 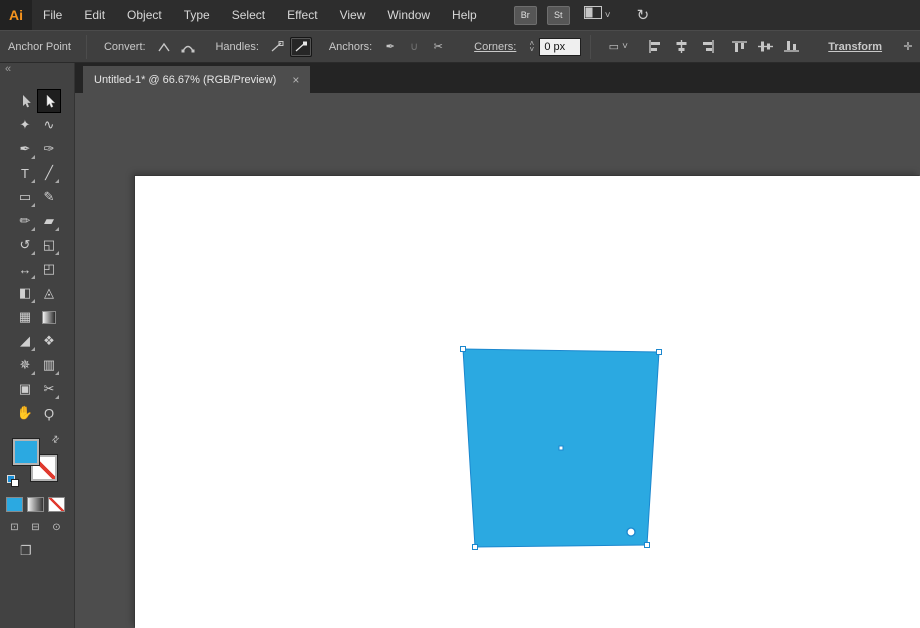 What do you see at coordinates (144, 15) in the screenshot?
I see `menu-object: Object` at bounding box center [144, 15].